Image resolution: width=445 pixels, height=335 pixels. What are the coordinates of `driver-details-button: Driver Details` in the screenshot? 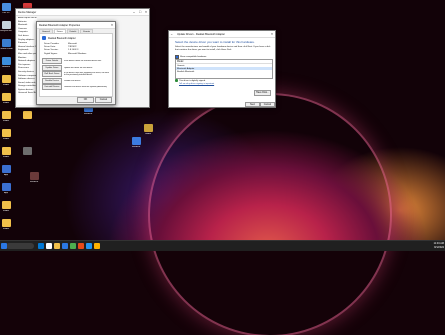 It's located at (52, 61).